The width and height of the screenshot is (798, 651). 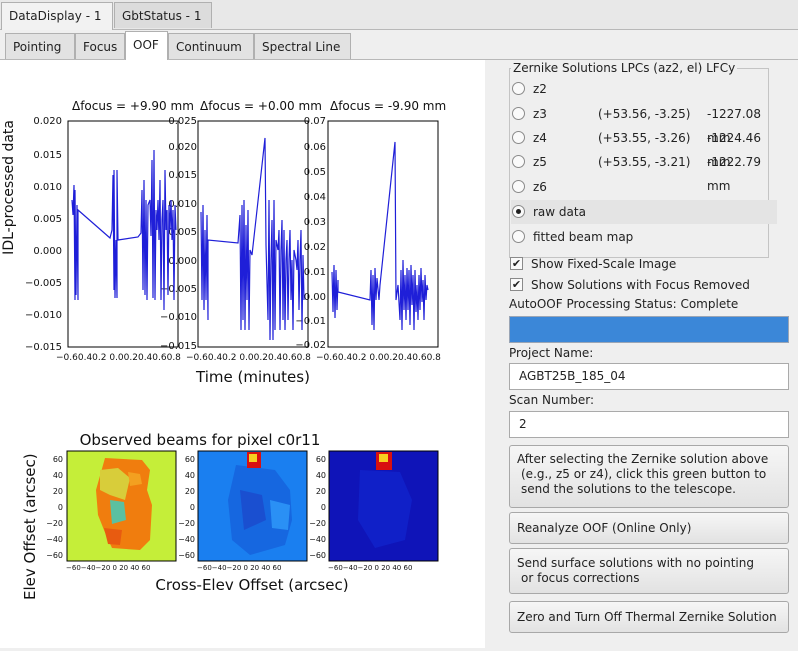 I want to click on button-text-line: or focus corrections, so click(x=580, y=578).